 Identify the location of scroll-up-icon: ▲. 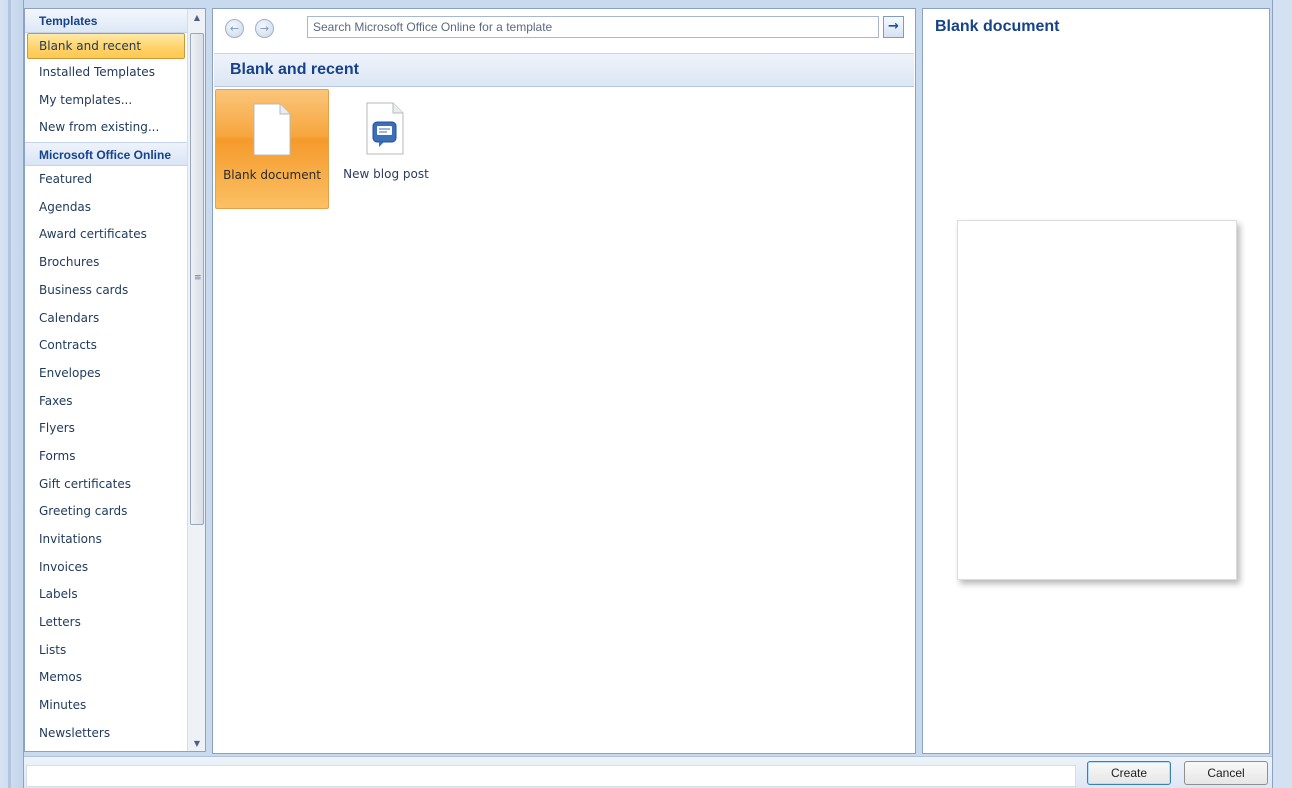
(197, 18).